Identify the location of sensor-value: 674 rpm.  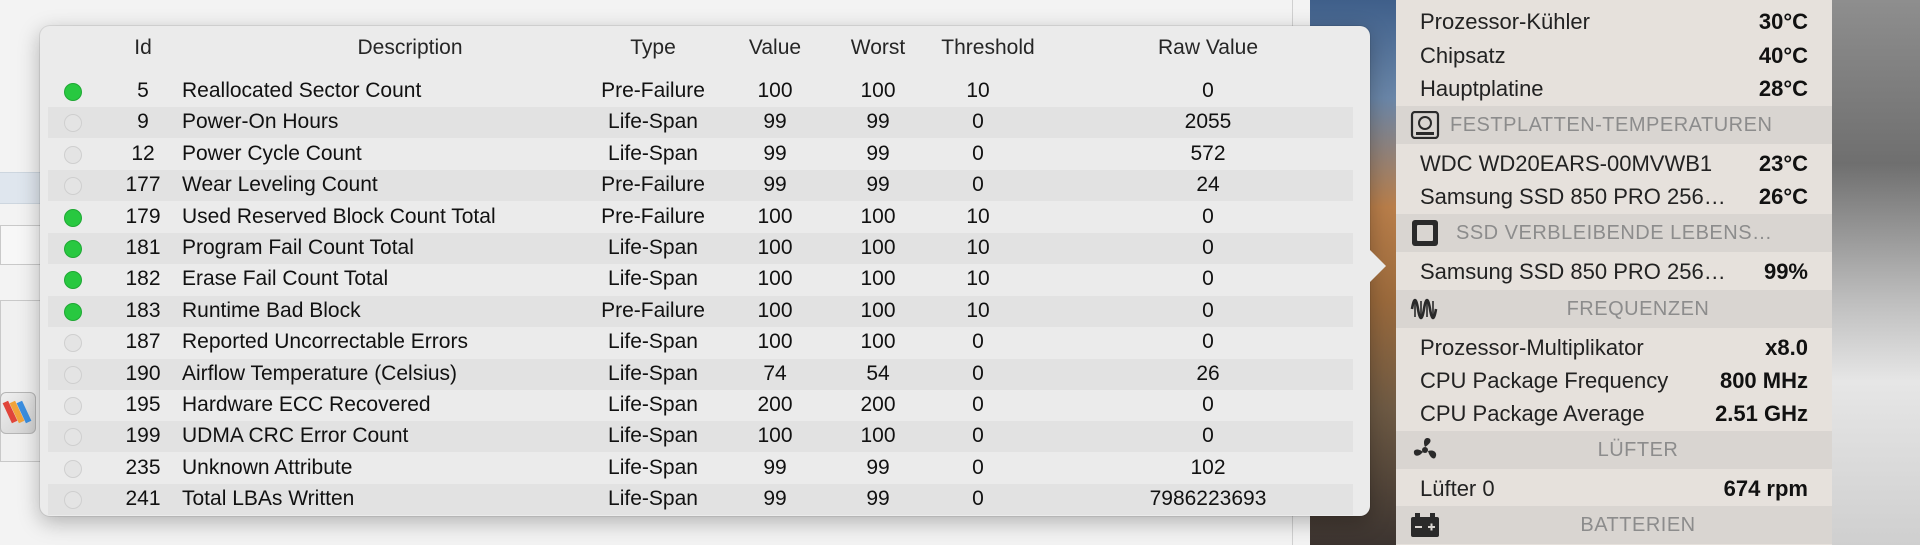
(1765, 488).